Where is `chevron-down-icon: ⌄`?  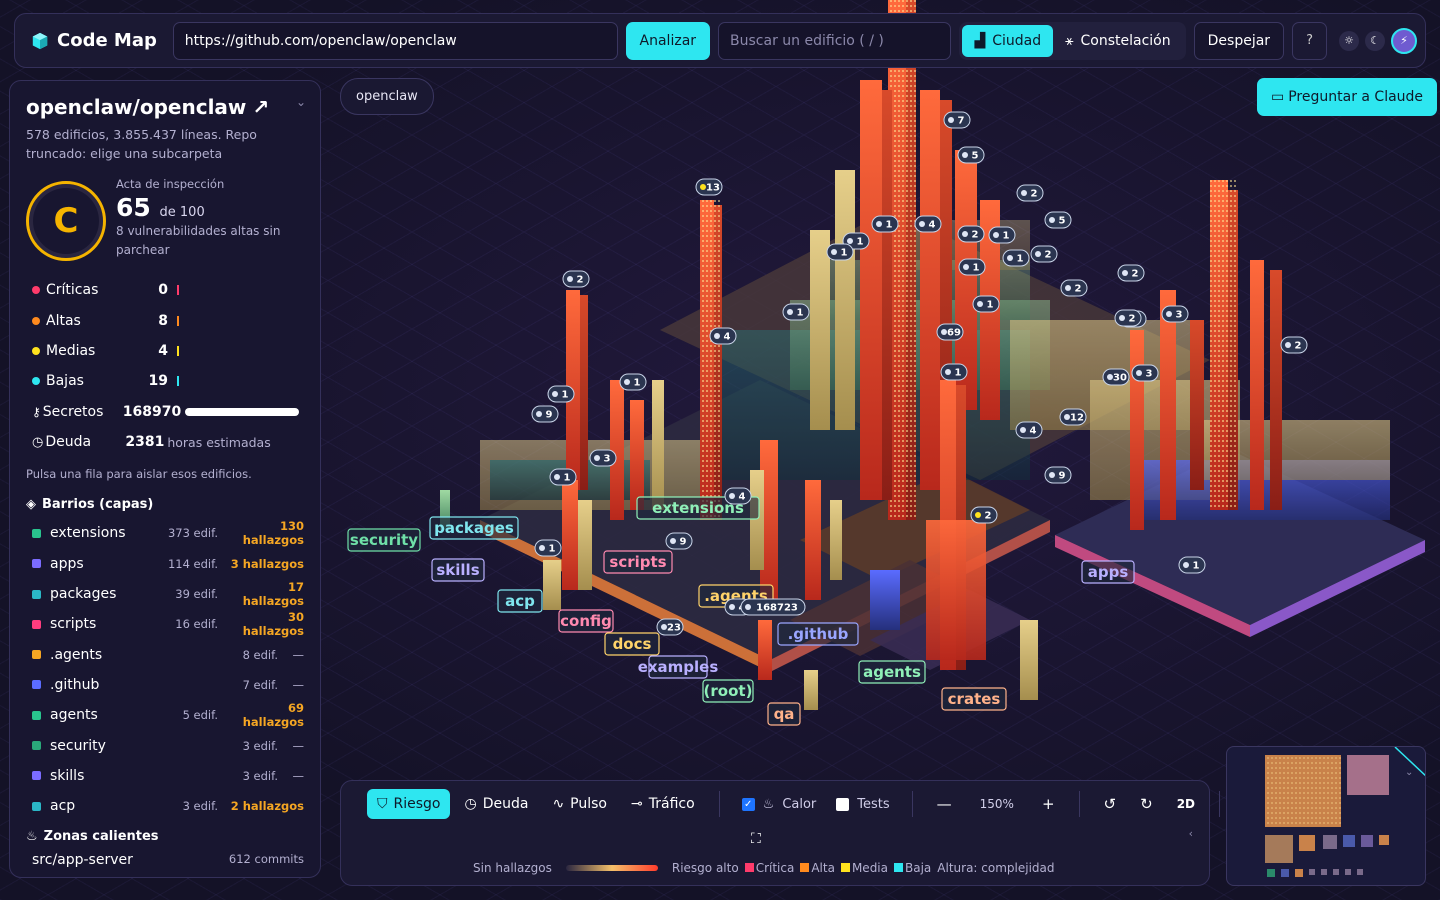
chevron-down-icon: ⌄ is located at coordinates (301, 102).